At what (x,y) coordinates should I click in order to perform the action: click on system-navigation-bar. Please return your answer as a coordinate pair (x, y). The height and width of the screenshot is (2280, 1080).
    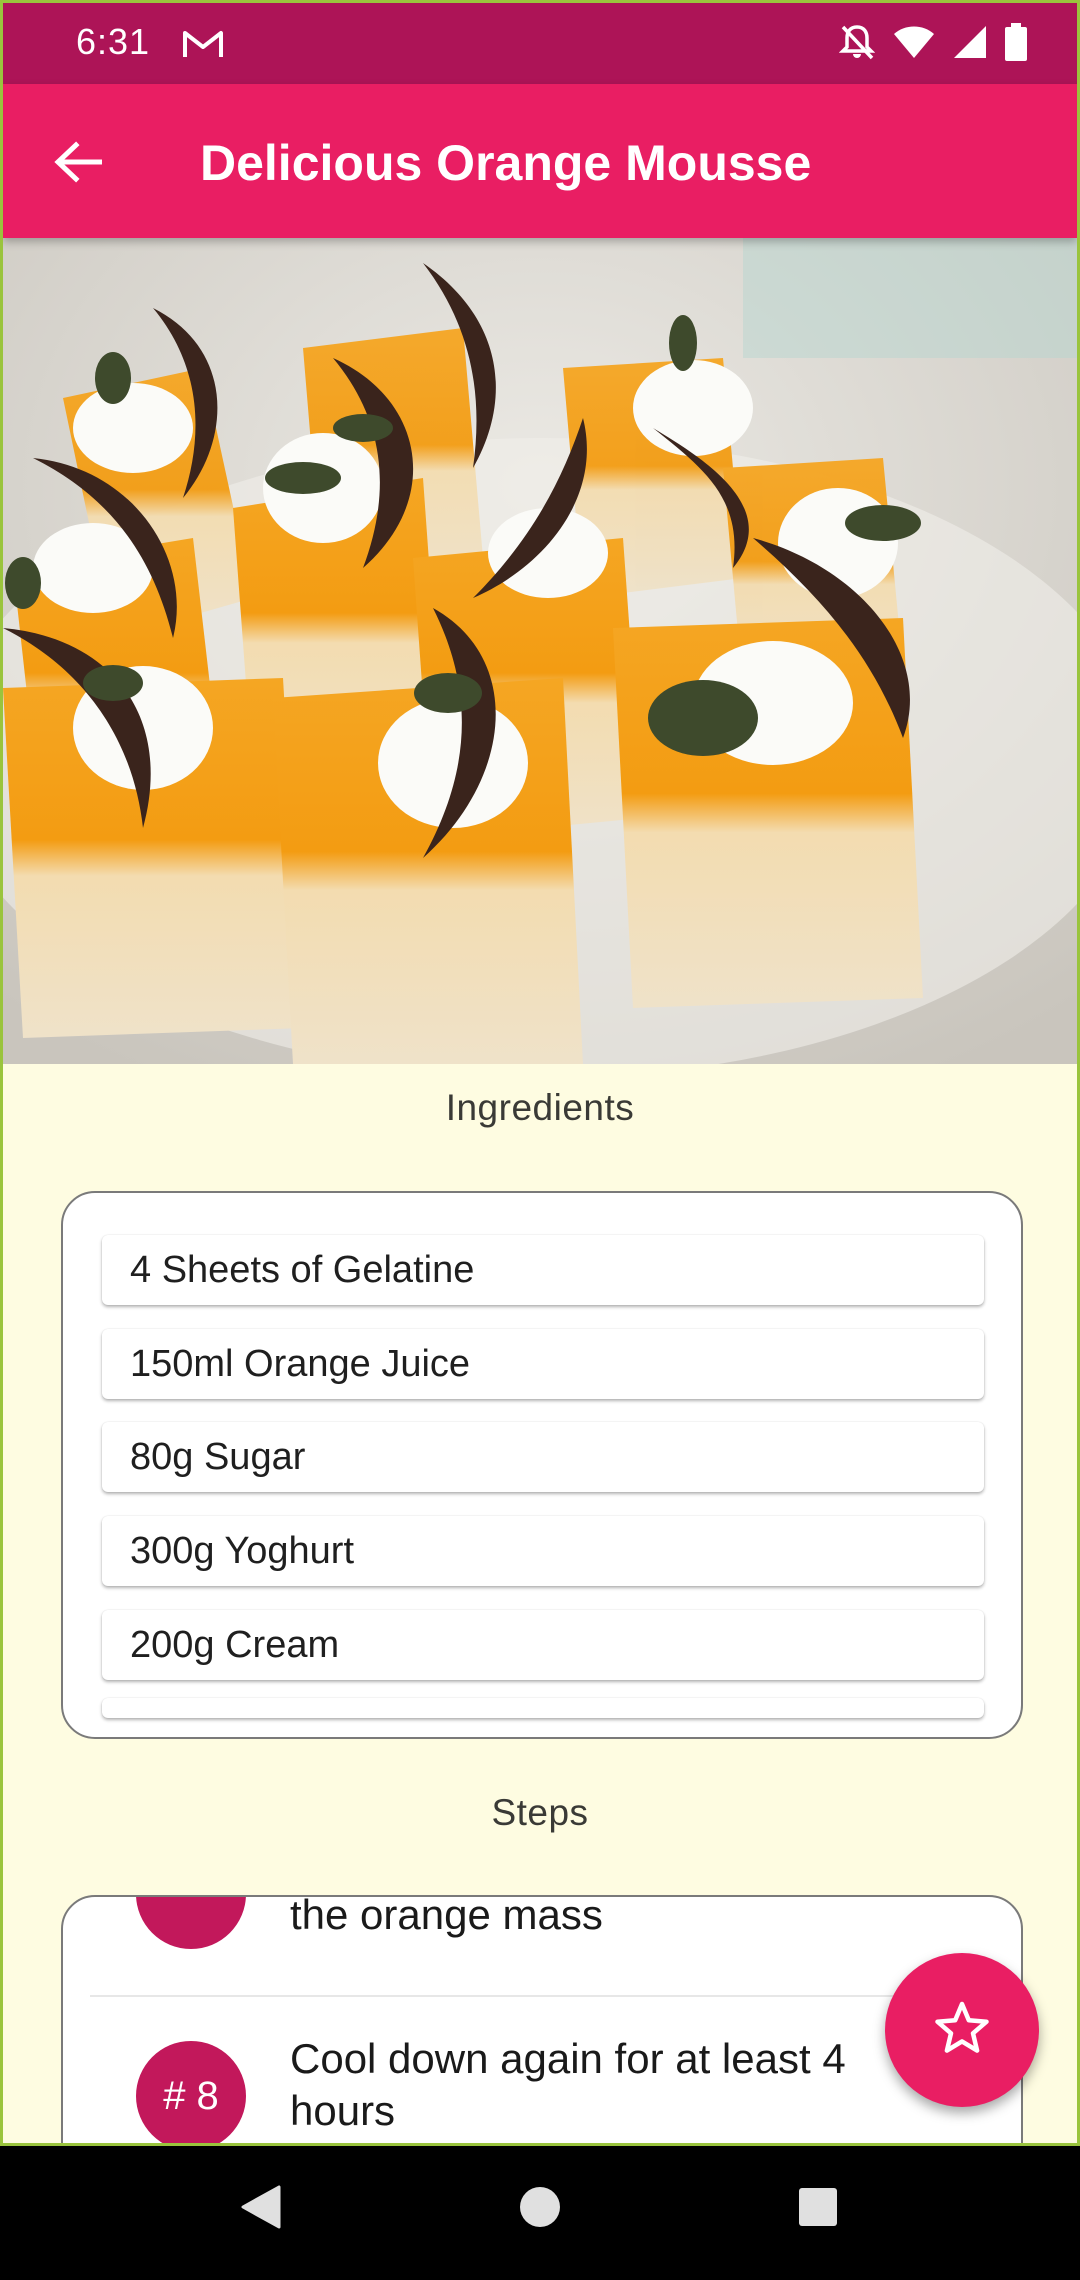
    Looking at the image, I should click on (540, 2213).